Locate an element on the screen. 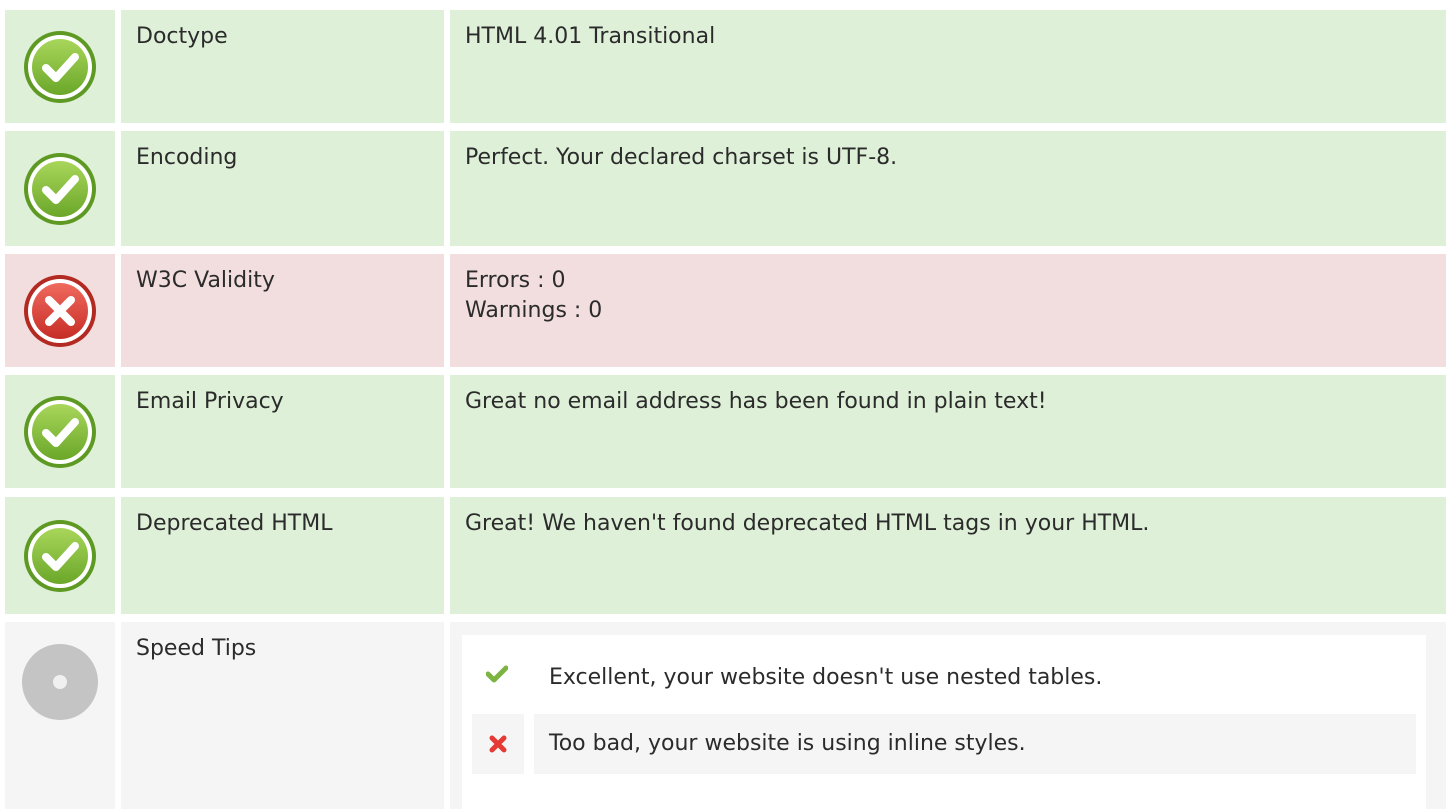  check-label: Doctype is located at coordinates (282, 66).